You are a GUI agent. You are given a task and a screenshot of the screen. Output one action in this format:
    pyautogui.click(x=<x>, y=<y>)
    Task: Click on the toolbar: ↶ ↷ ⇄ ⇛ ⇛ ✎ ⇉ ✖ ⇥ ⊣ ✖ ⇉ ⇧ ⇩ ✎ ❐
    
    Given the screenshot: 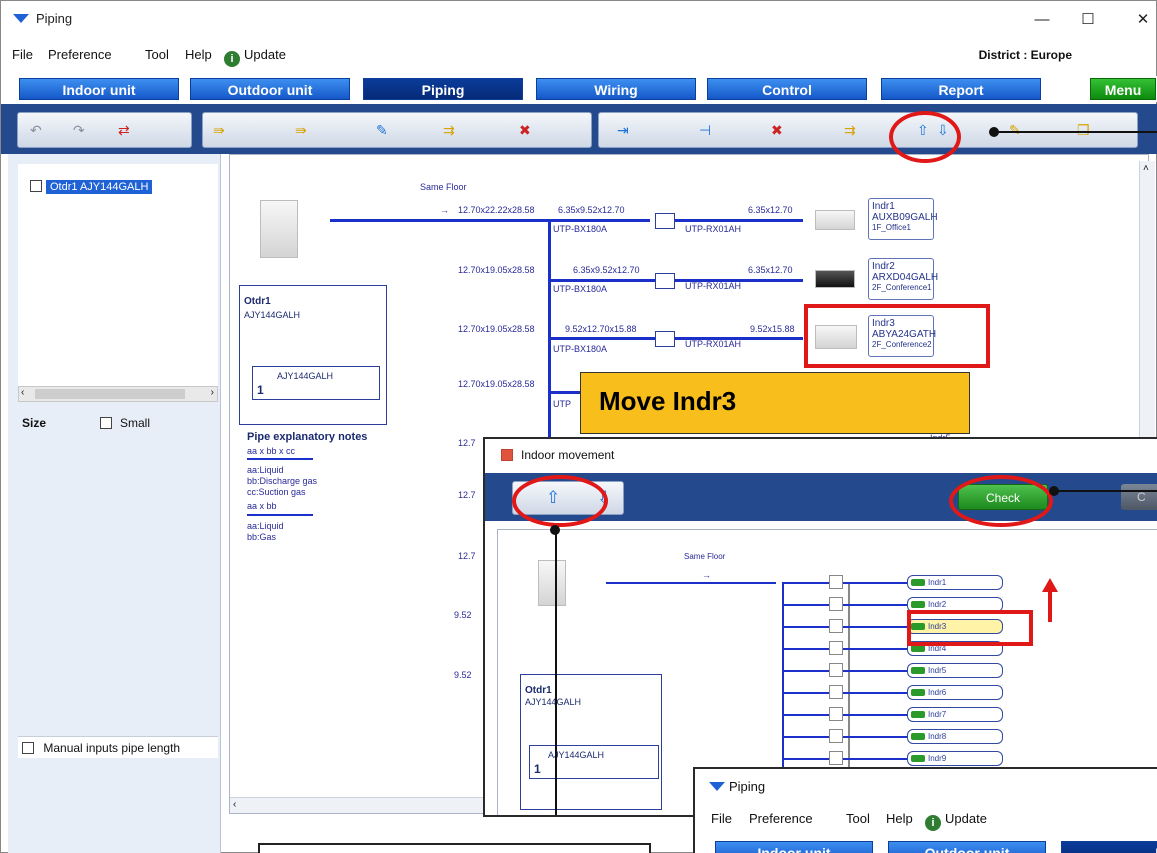 What is the action you would take?
    pyautogui.click(x=579, y=129)
    